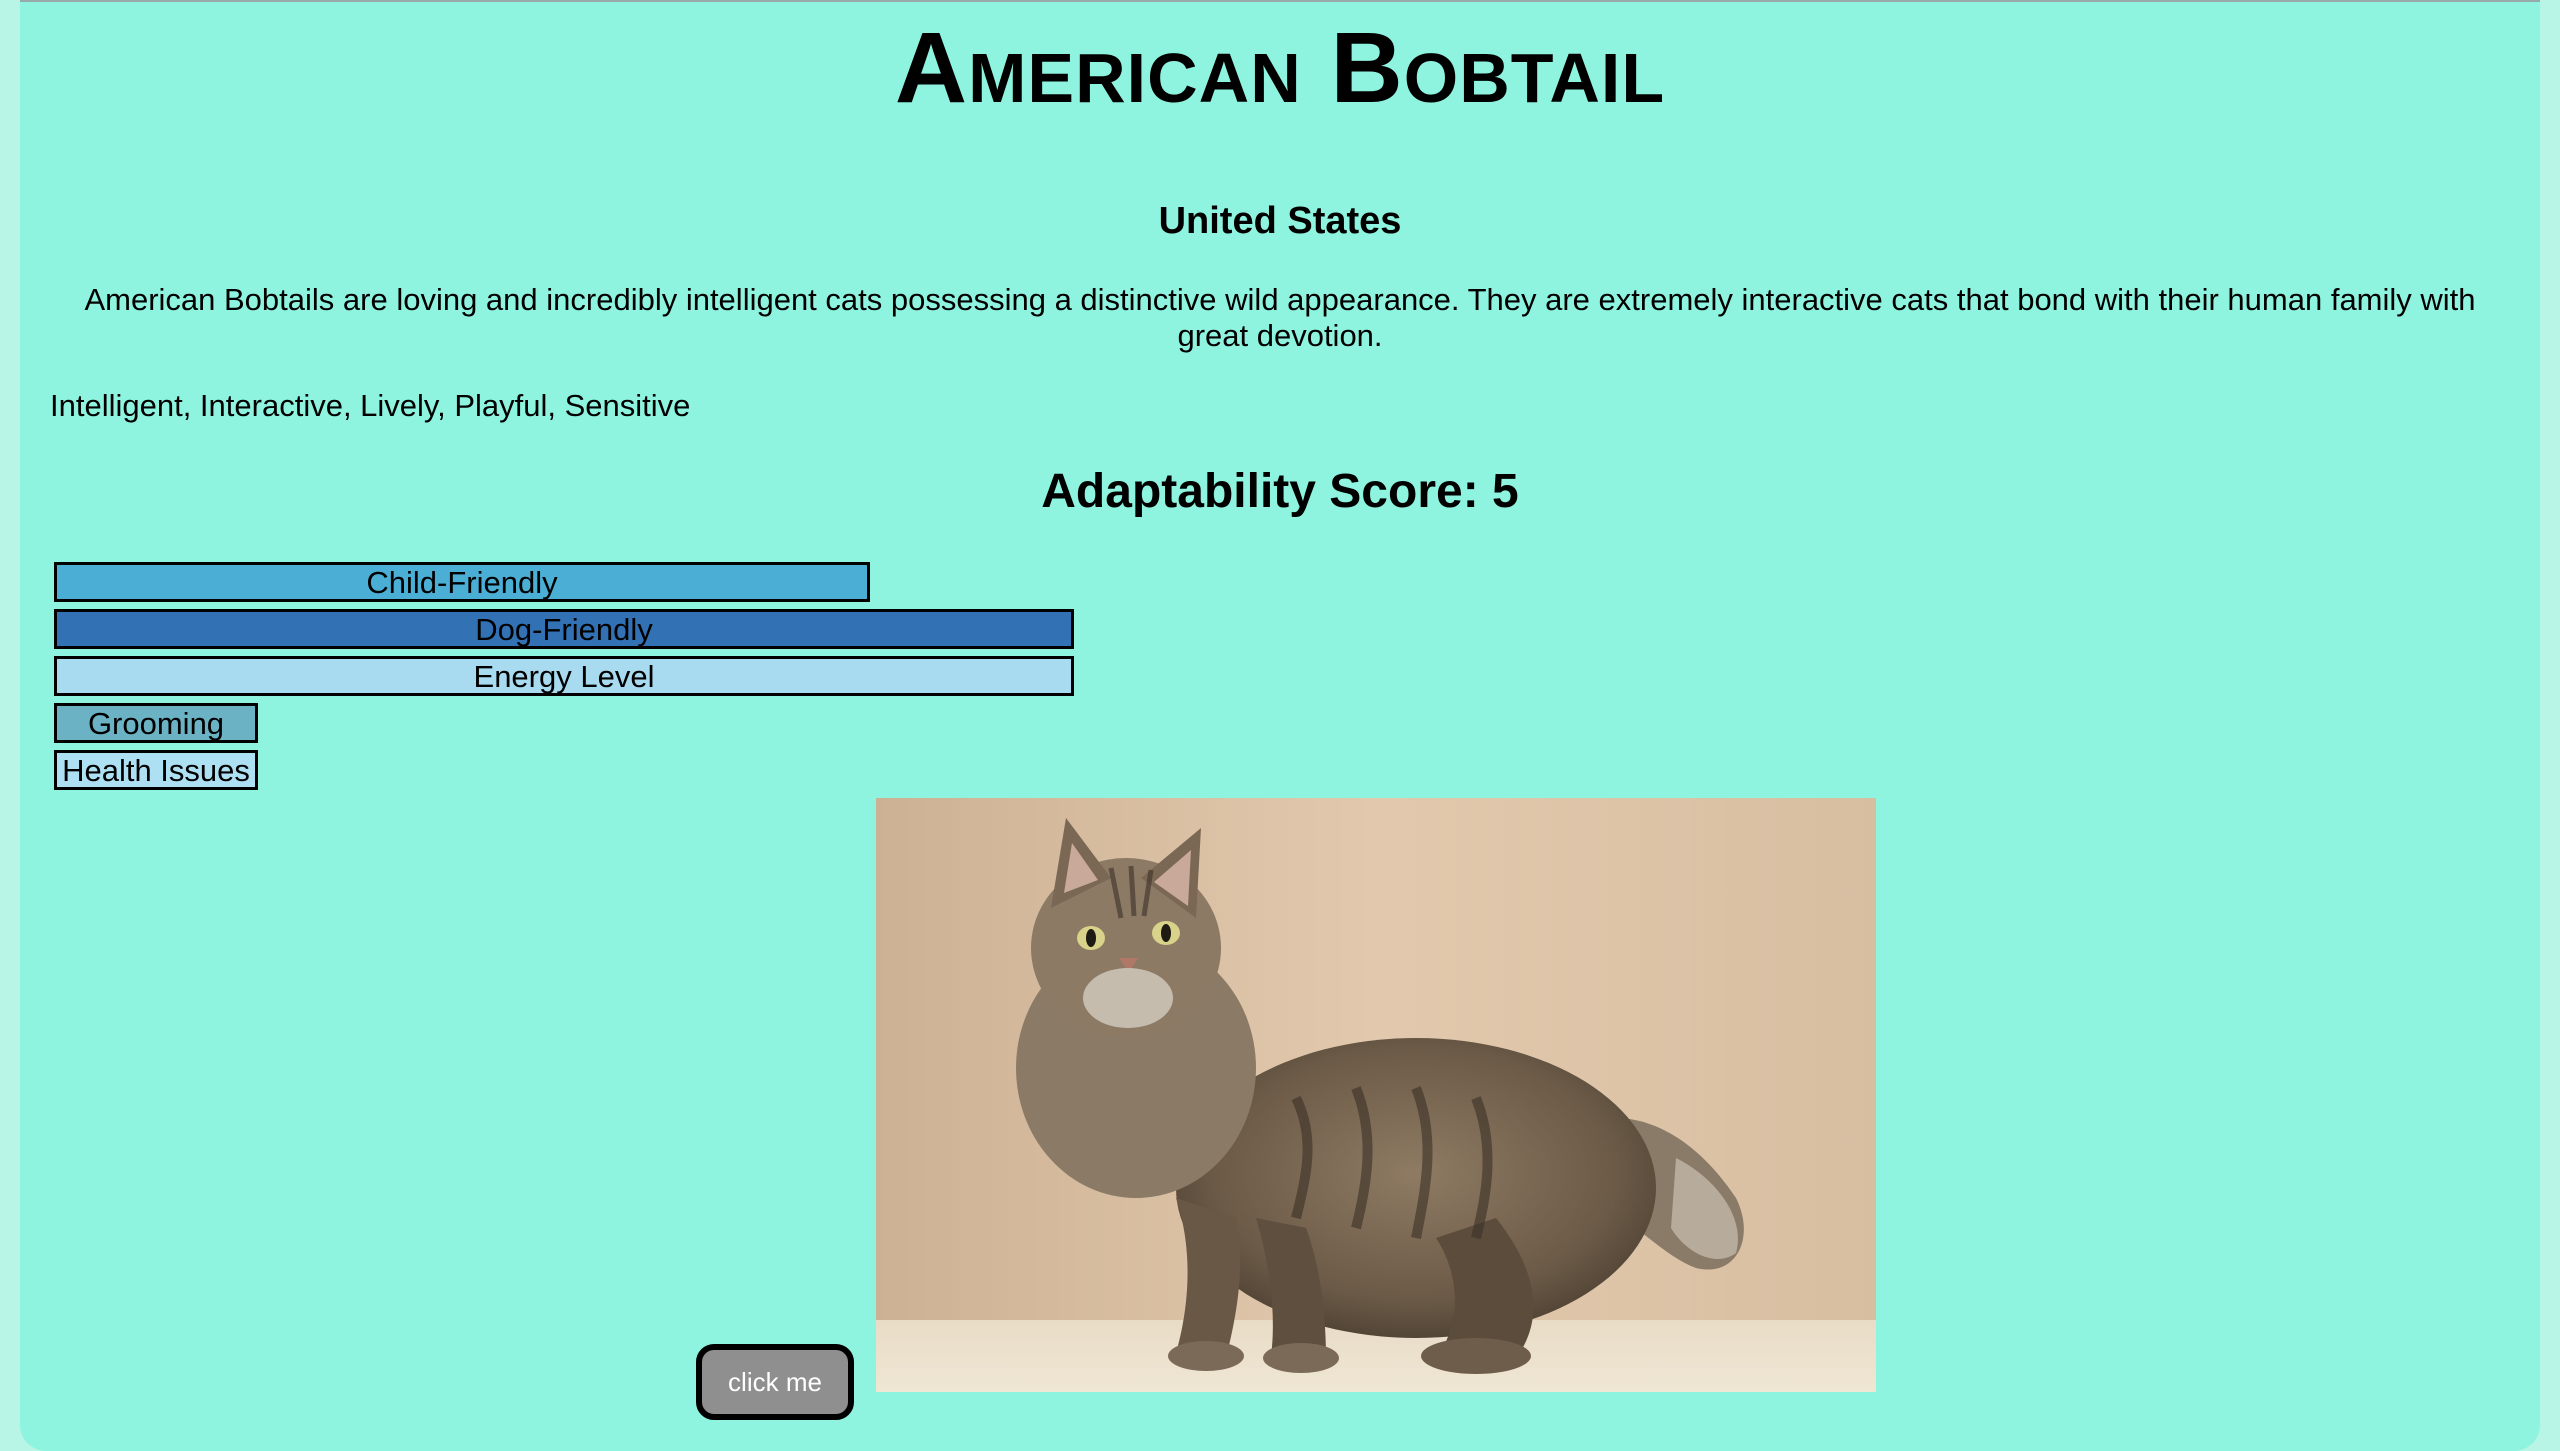 The height and width of the screenshot is (1451, 2560). I want to click on trait-bar-health-issues: Health Issues, so click(156, 770).